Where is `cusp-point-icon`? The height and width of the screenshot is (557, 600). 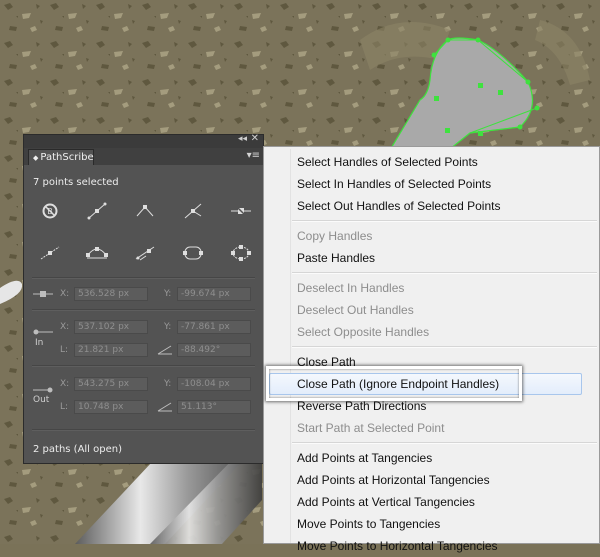 cusp-point-icon is located at coordinates (193, 211).